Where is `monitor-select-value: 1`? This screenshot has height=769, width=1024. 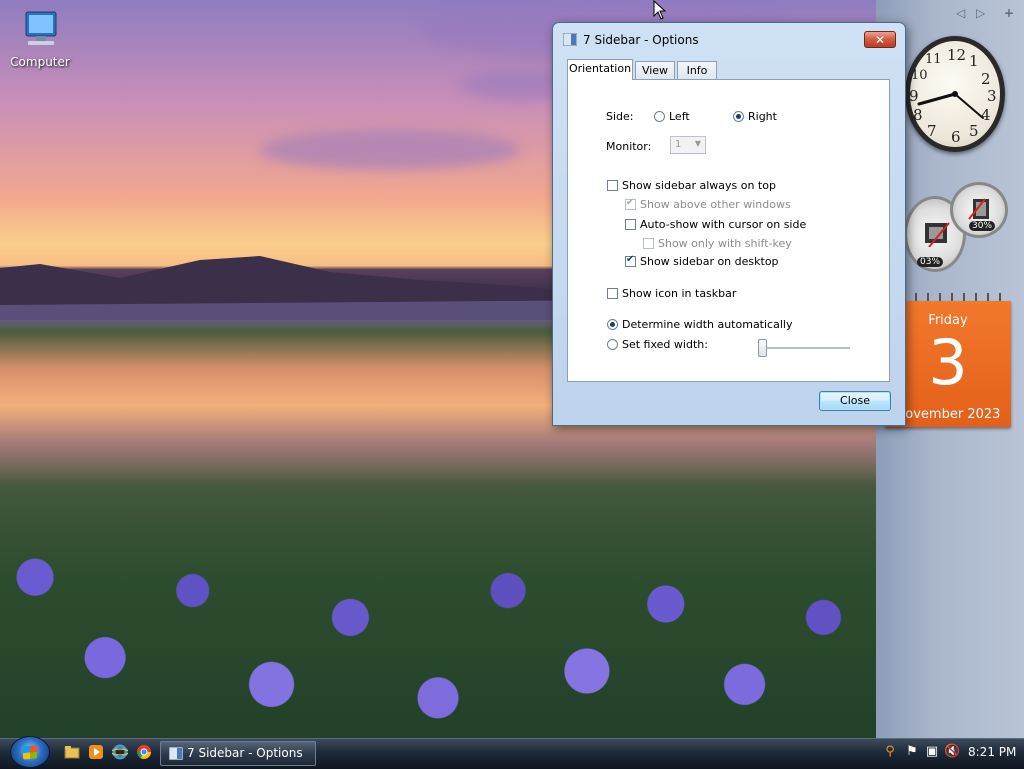
monitor-select-value: 1 is located at coordinates (678, 144).